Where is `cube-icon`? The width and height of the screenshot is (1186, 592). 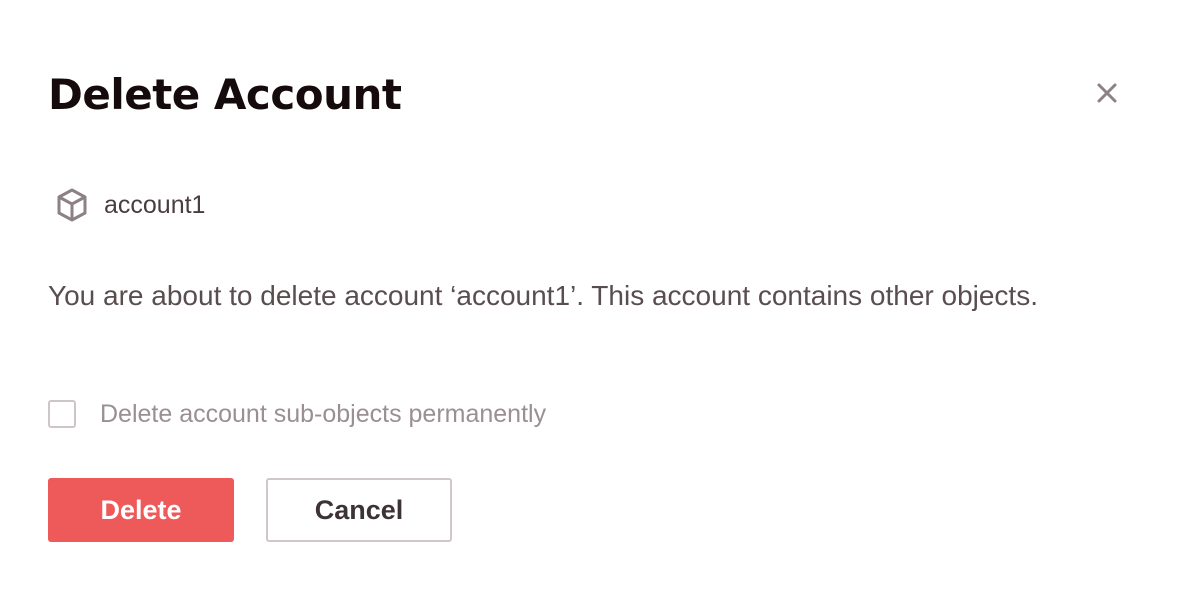 cube-icon is located at coordinates (72, 205).